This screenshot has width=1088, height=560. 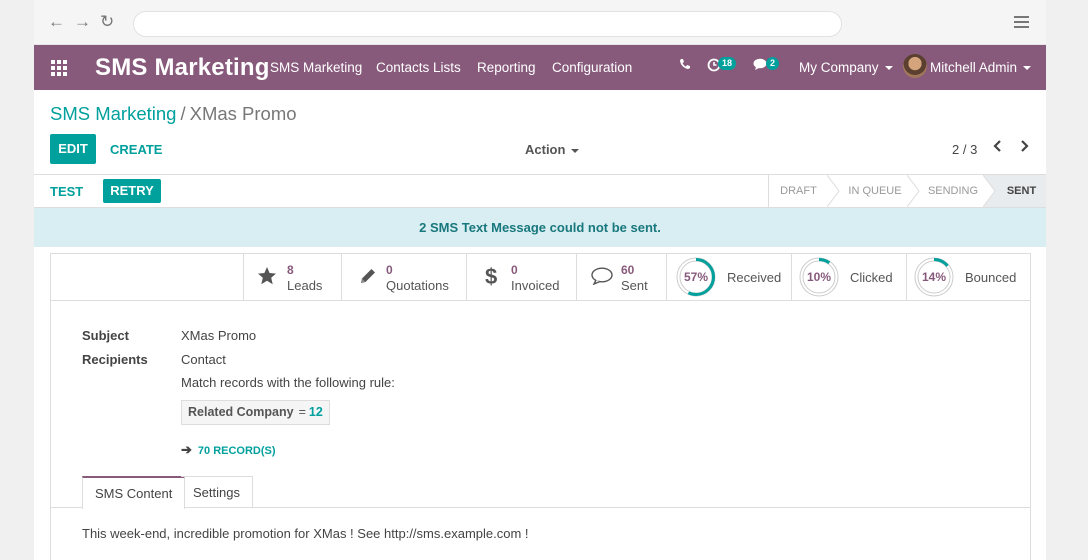 What do you see at coordinates (592, 67) in the screenshot?
I see `menu-configuration: Configuration` at bounding box center [592, 67].